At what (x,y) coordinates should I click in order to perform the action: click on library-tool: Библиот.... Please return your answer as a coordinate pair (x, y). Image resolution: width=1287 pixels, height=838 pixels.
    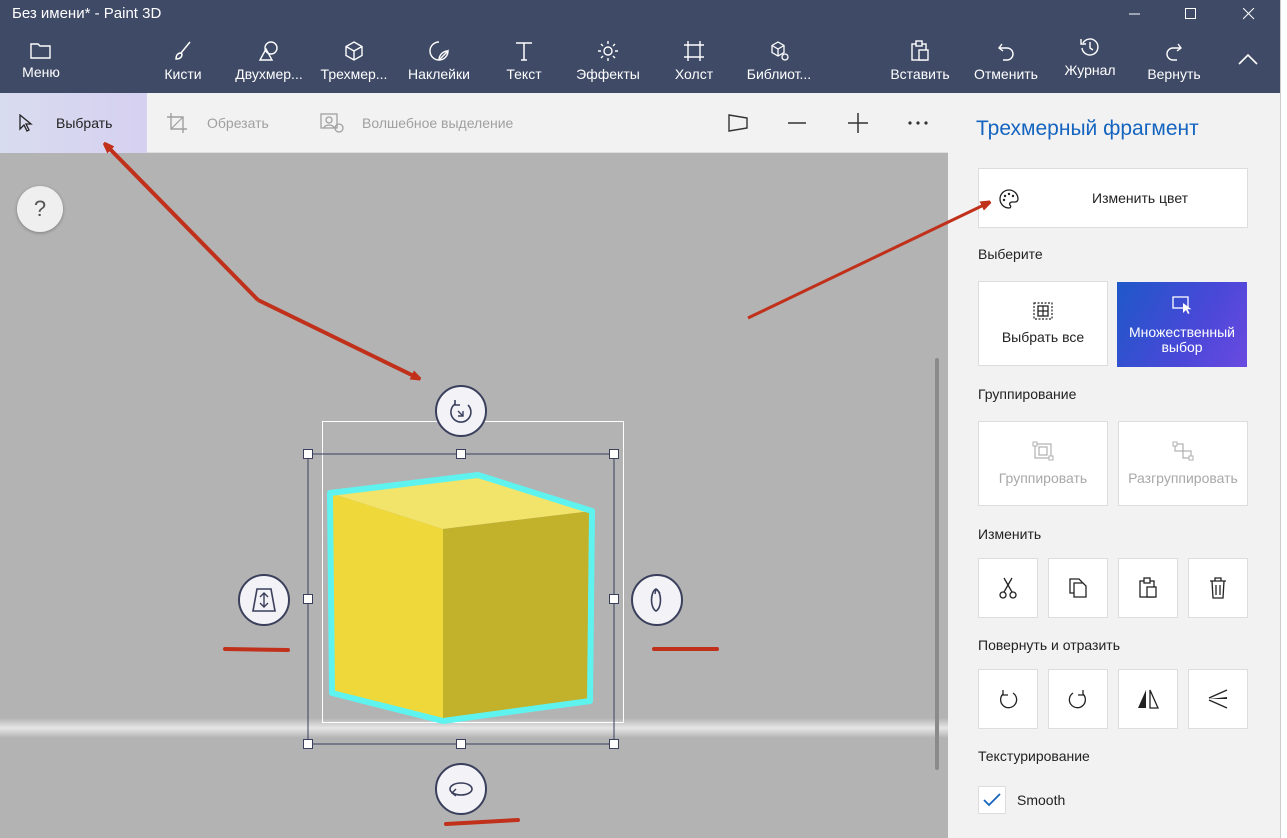
    Looking at the image, I should click on (779, 60).